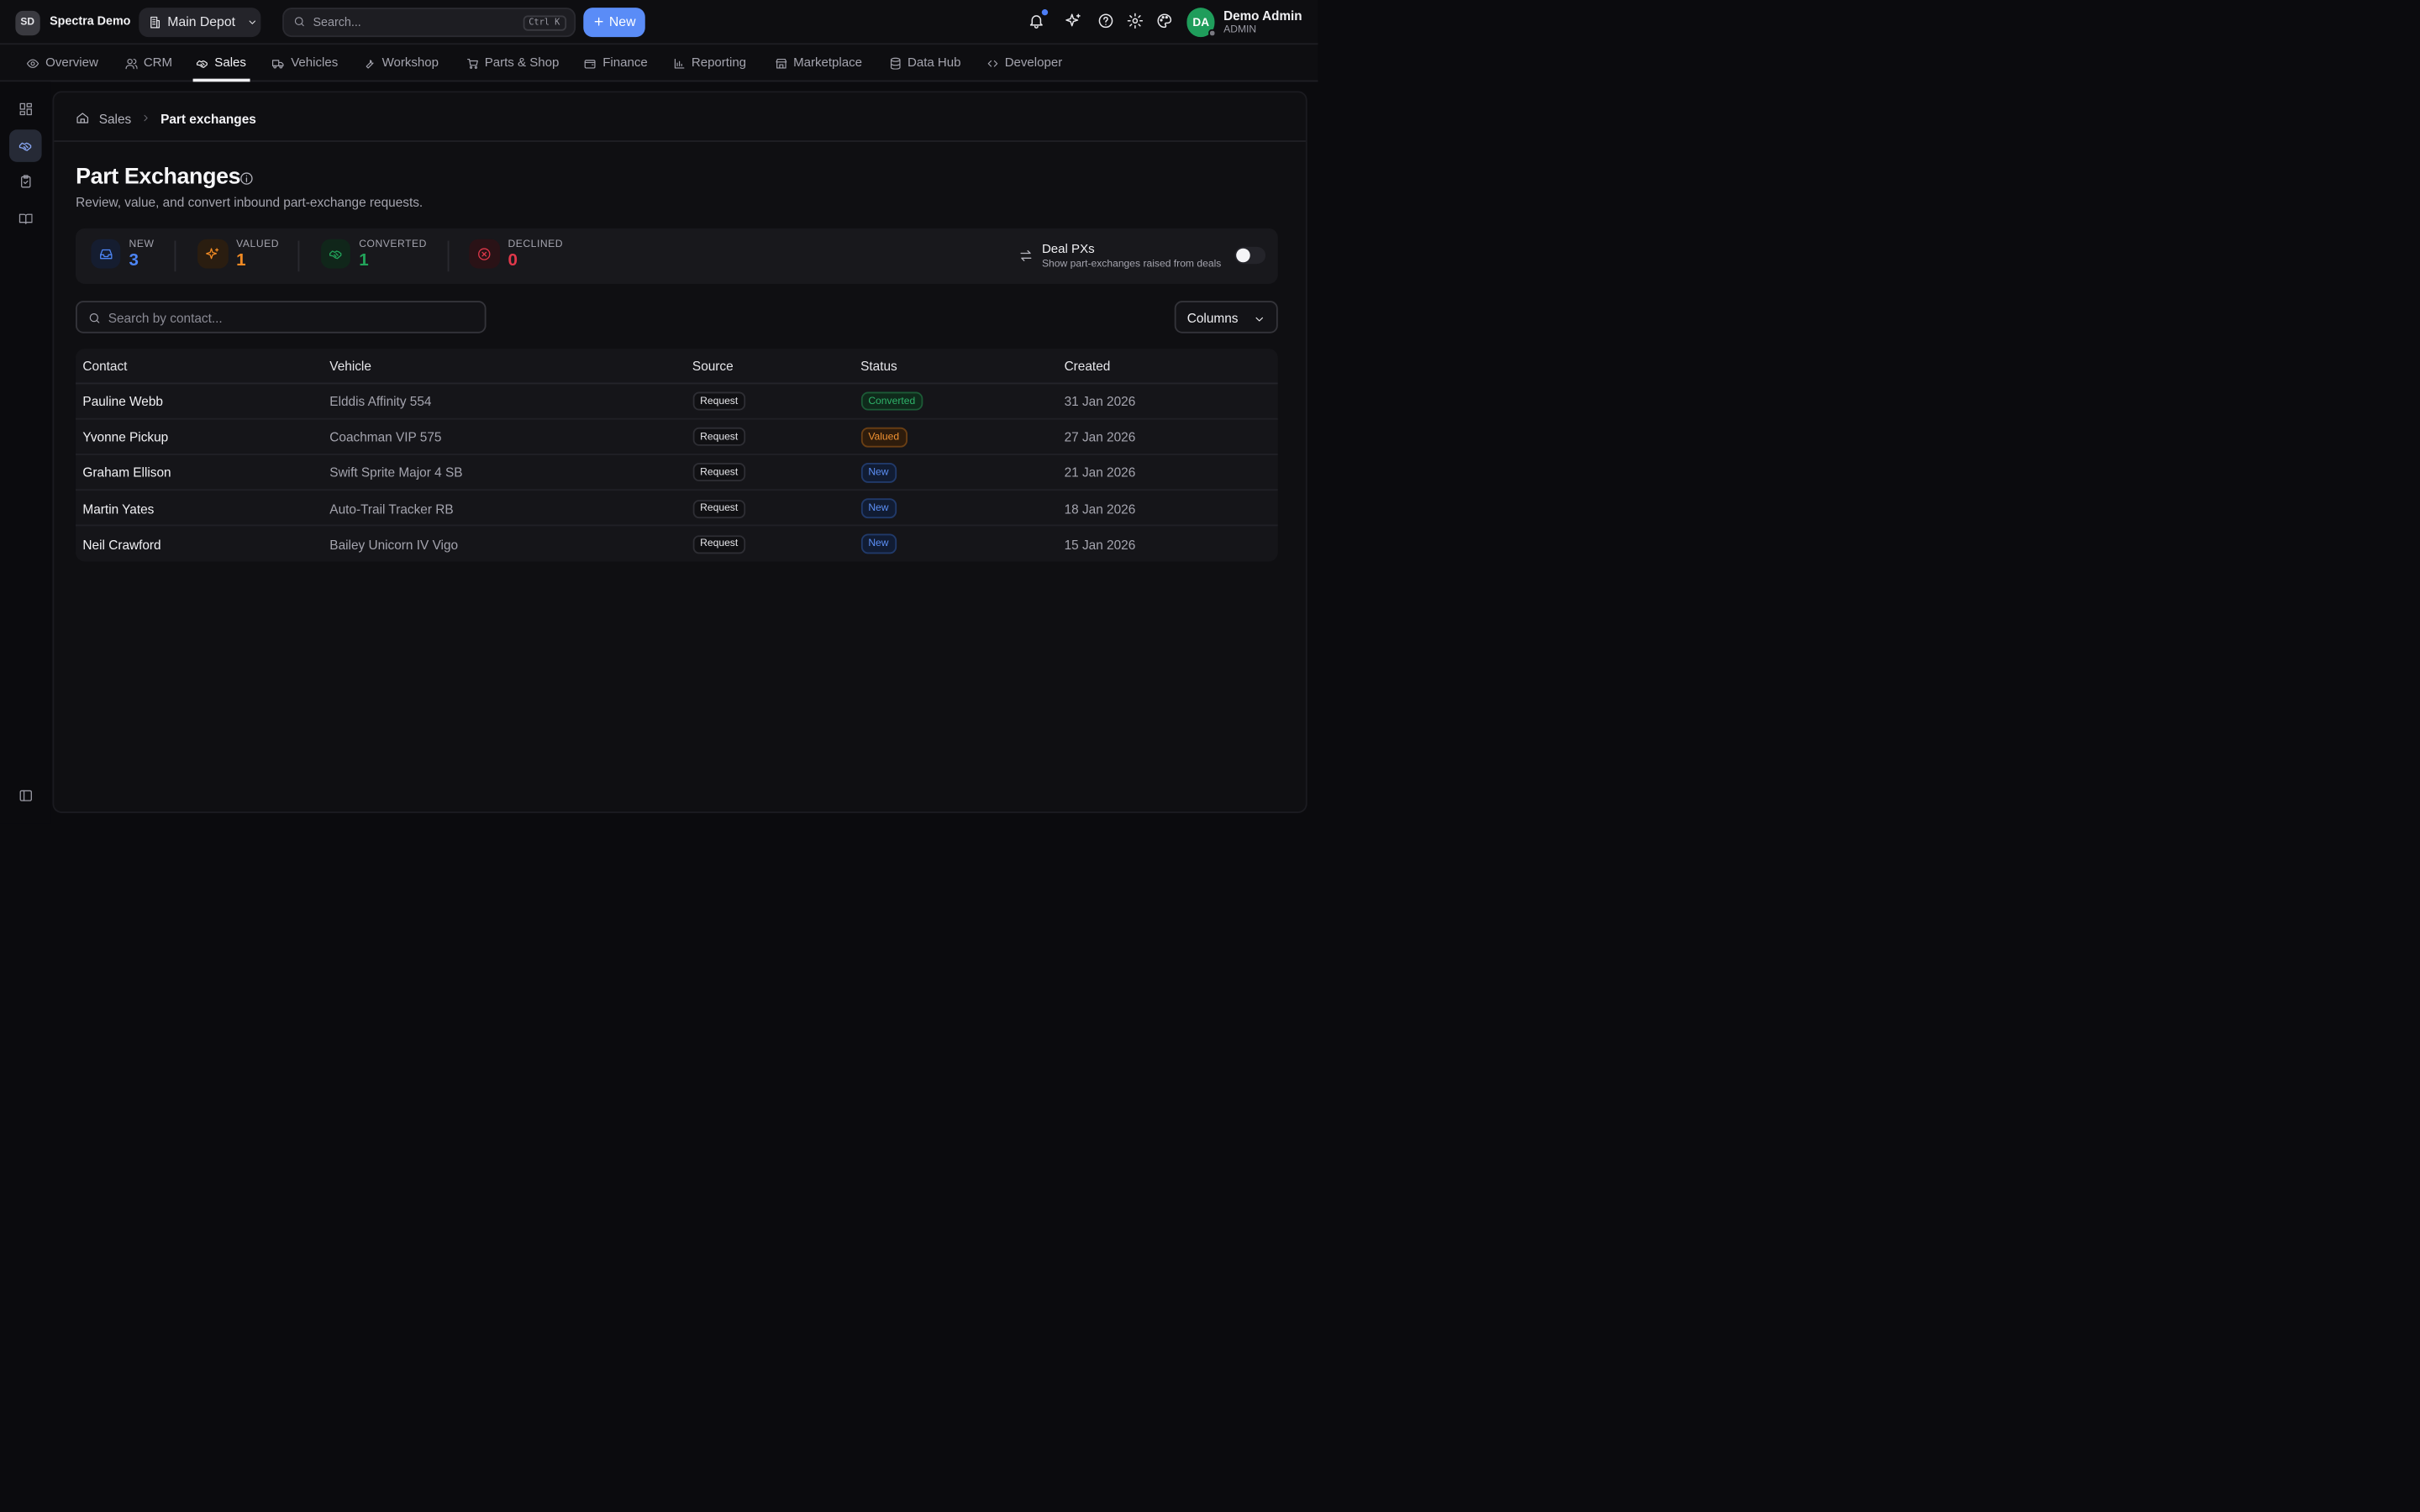 This screenshot has height=1512, width=2420. What do you see at coordinates (818, 63) in the screenshot?
I see `tab-marketplace: Marketplace` at bounding box center [818, 63].